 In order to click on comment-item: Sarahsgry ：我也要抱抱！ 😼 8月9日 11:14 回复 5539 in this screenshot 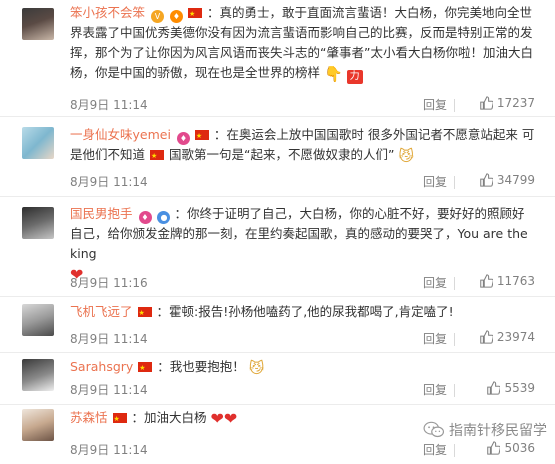, I will do `click(277, 379)`.